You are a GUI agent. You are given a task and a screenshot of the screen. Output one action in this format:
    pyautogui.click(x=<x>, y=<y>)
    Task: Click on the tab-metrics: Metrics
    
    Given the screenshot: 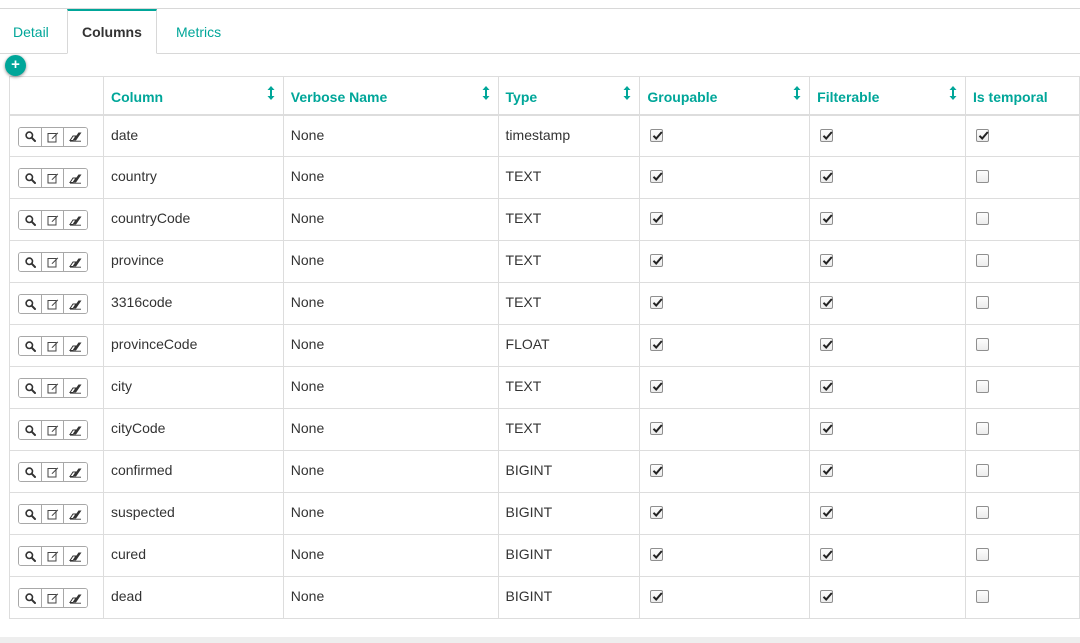 What is the action you would take?
    pyautogui.click(x=198, y=31)
    